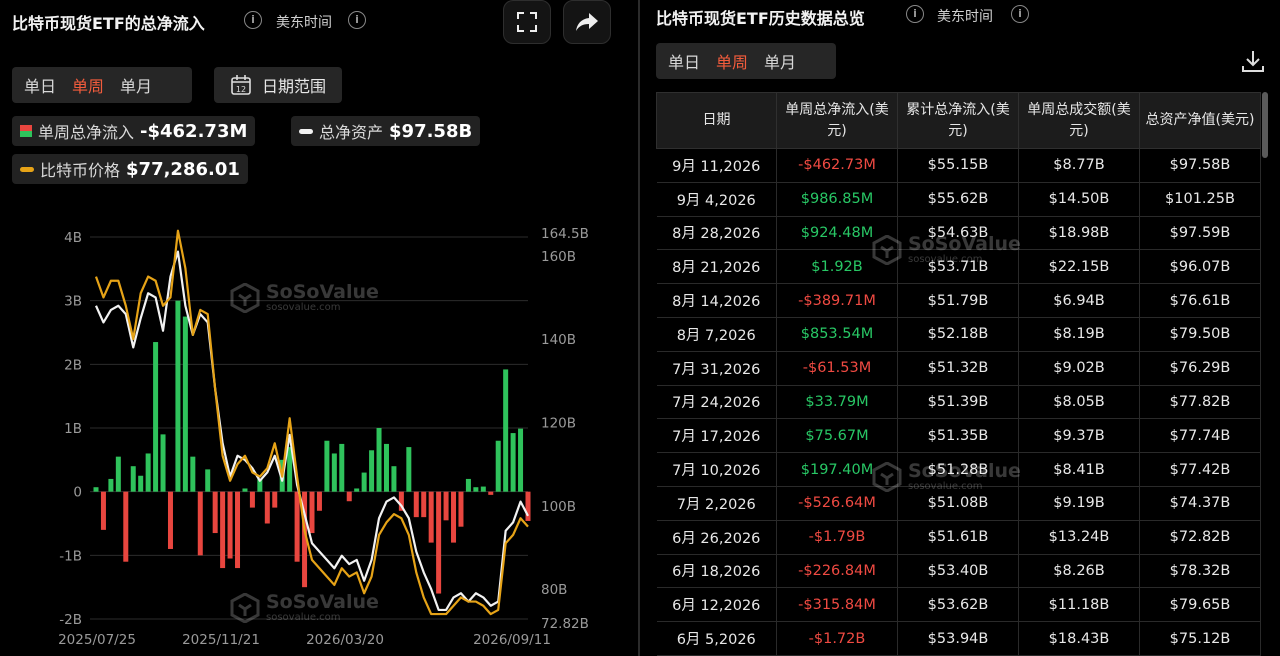 Image resolution: width=1280 pixels, height=656 pixels. What do you see at coordinates (837, 571) in the screenshot?
I see `cell-weekly-flow: -$226.84M` at bounding box center [837, 571].